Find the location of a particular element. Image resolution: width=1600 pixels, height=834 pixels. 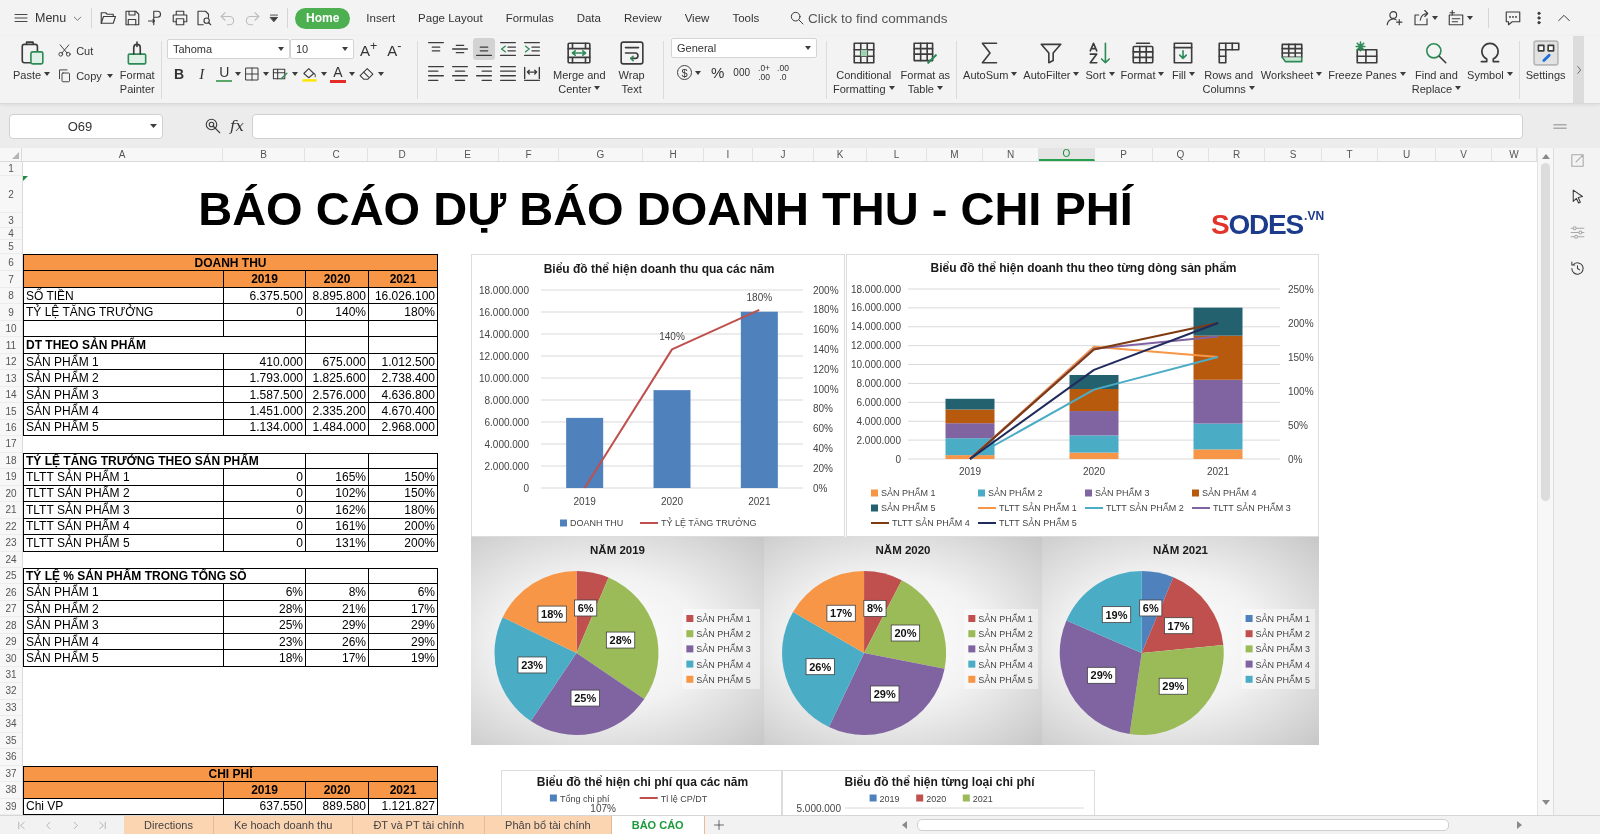

axis-label: 14.000.000 is located at coordinates (503, 334).